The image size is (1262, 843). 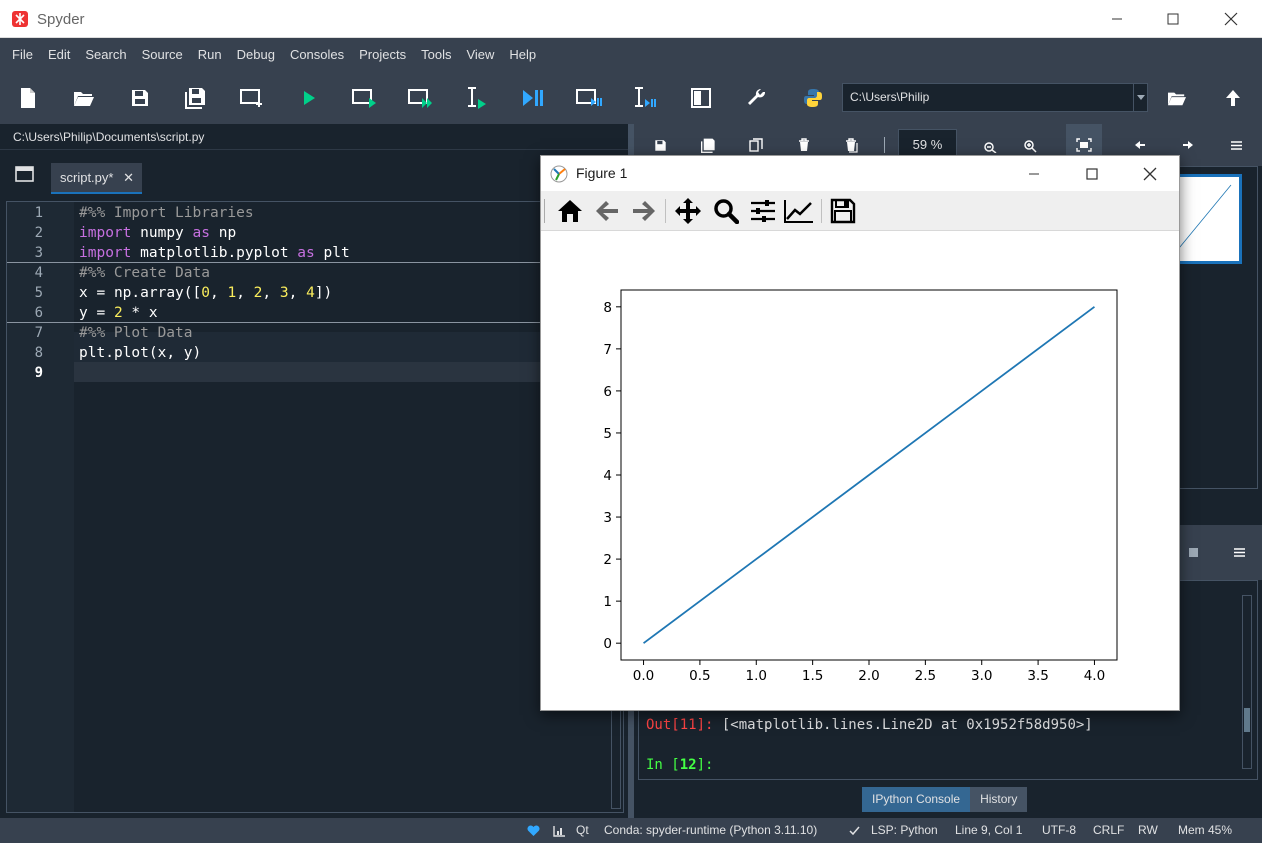 I want to click on menu-edit: Edit, so click(x=59, y=55).